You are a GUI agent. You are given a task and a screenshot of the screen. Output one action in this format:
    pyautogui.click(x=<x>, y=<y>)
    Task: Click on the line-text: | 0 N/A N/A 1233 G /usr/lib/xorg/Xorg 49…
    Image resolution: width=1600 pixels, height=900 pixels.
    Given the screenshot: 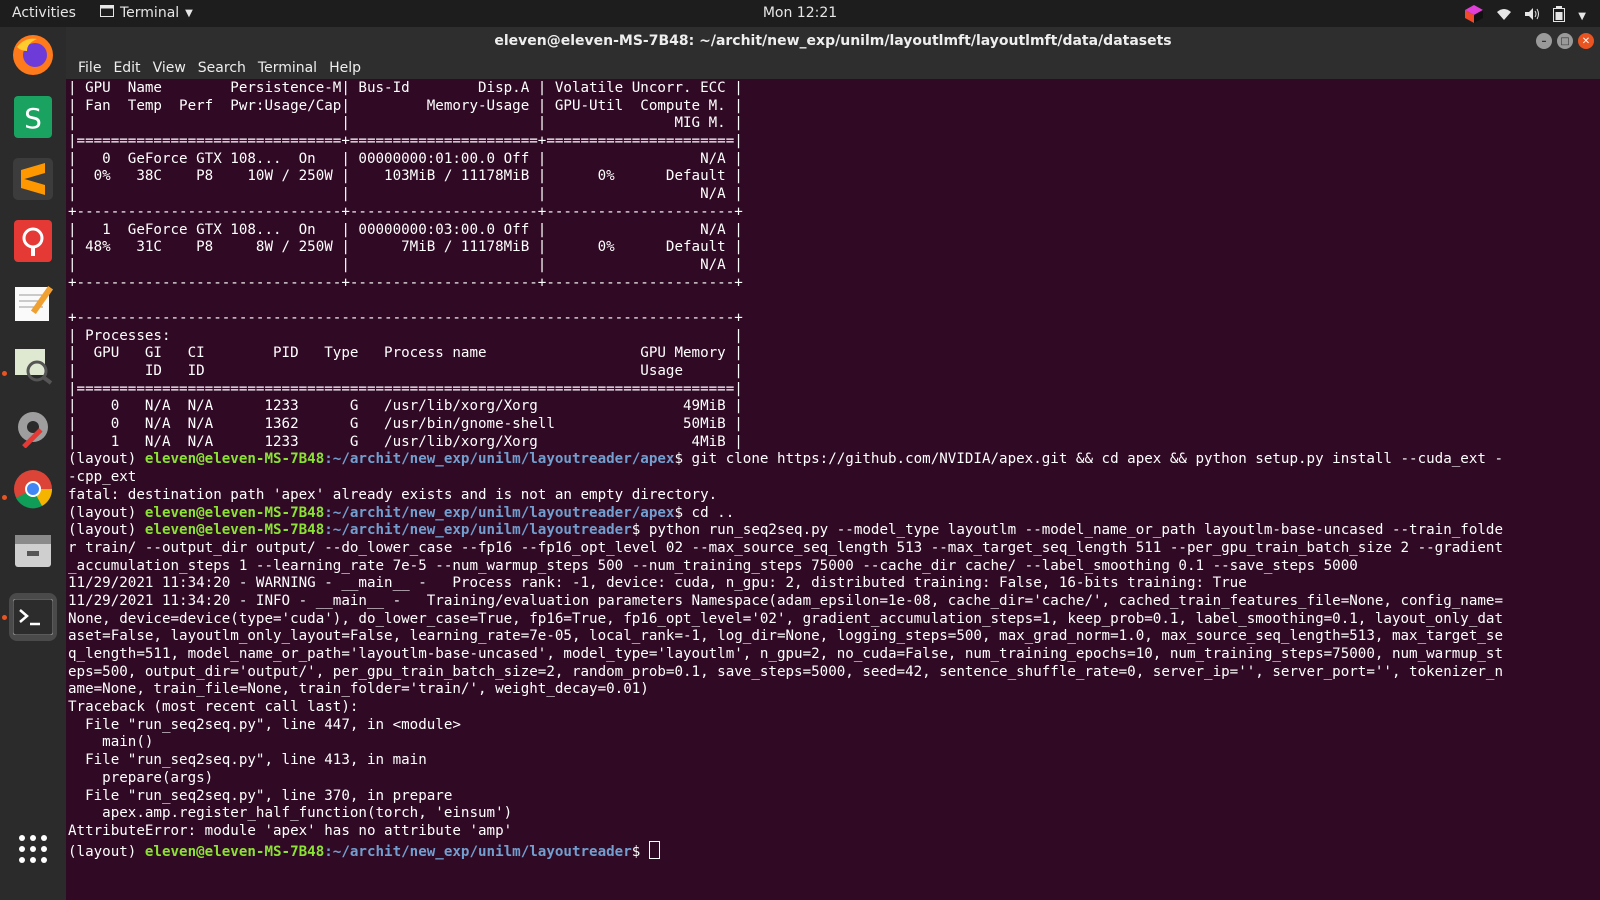 What is the action you would take?
    pyautogui.click(x=405, y=406)
    